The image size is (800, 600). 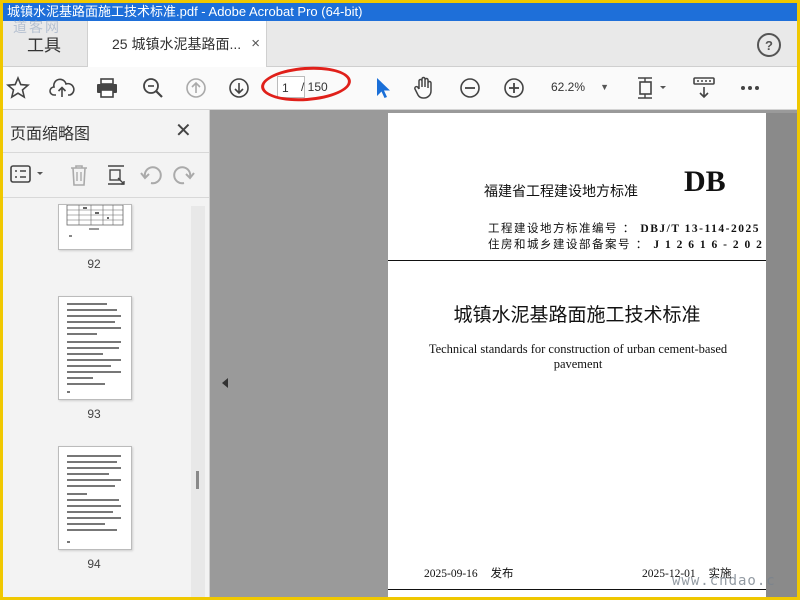 I want to click on delete-page-icon, so click(x=79, y=177).